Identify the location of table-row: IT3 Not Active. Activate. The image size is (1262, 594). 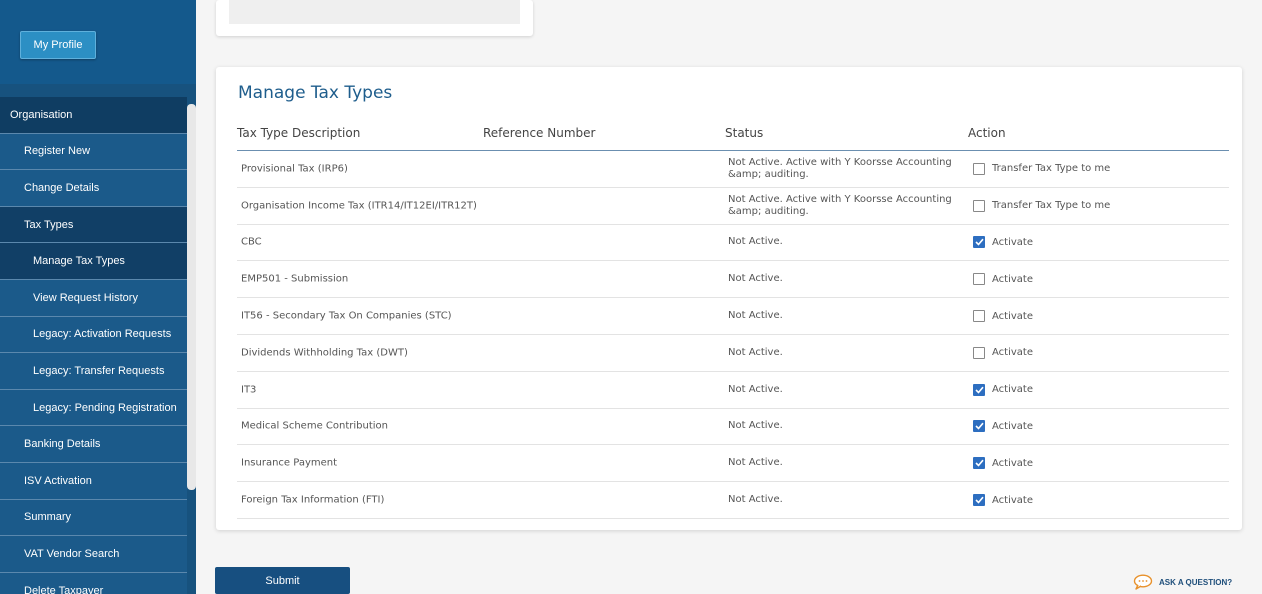
(733, 390).